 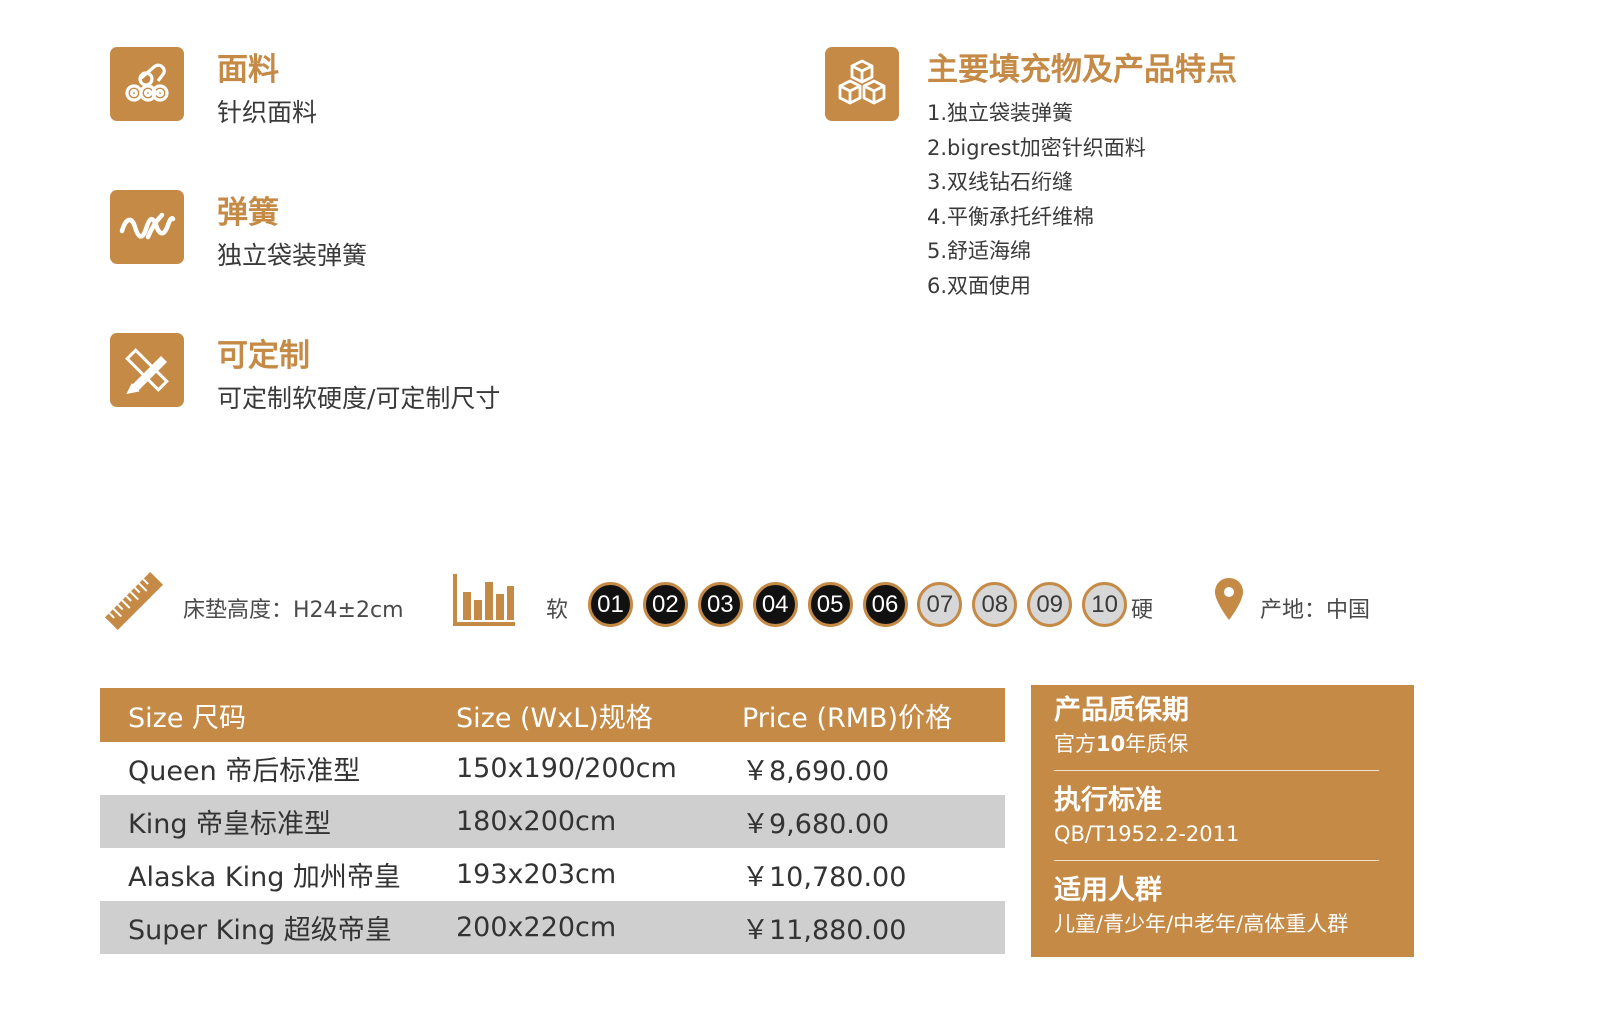 I want to click on audience-value: 儿童/青少年/中老年/高体重人群, so click(x=1201, y=924).